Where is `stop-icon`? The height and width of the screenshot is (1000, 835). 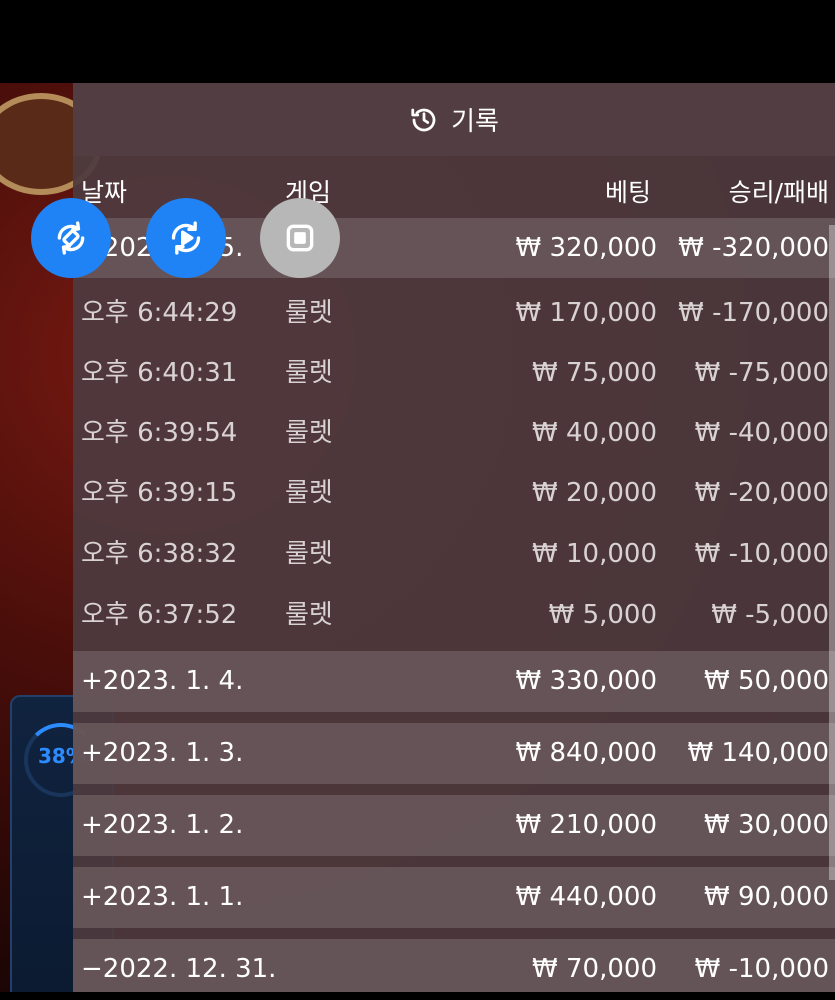 stop-icon is located at coordinates (300, 238).